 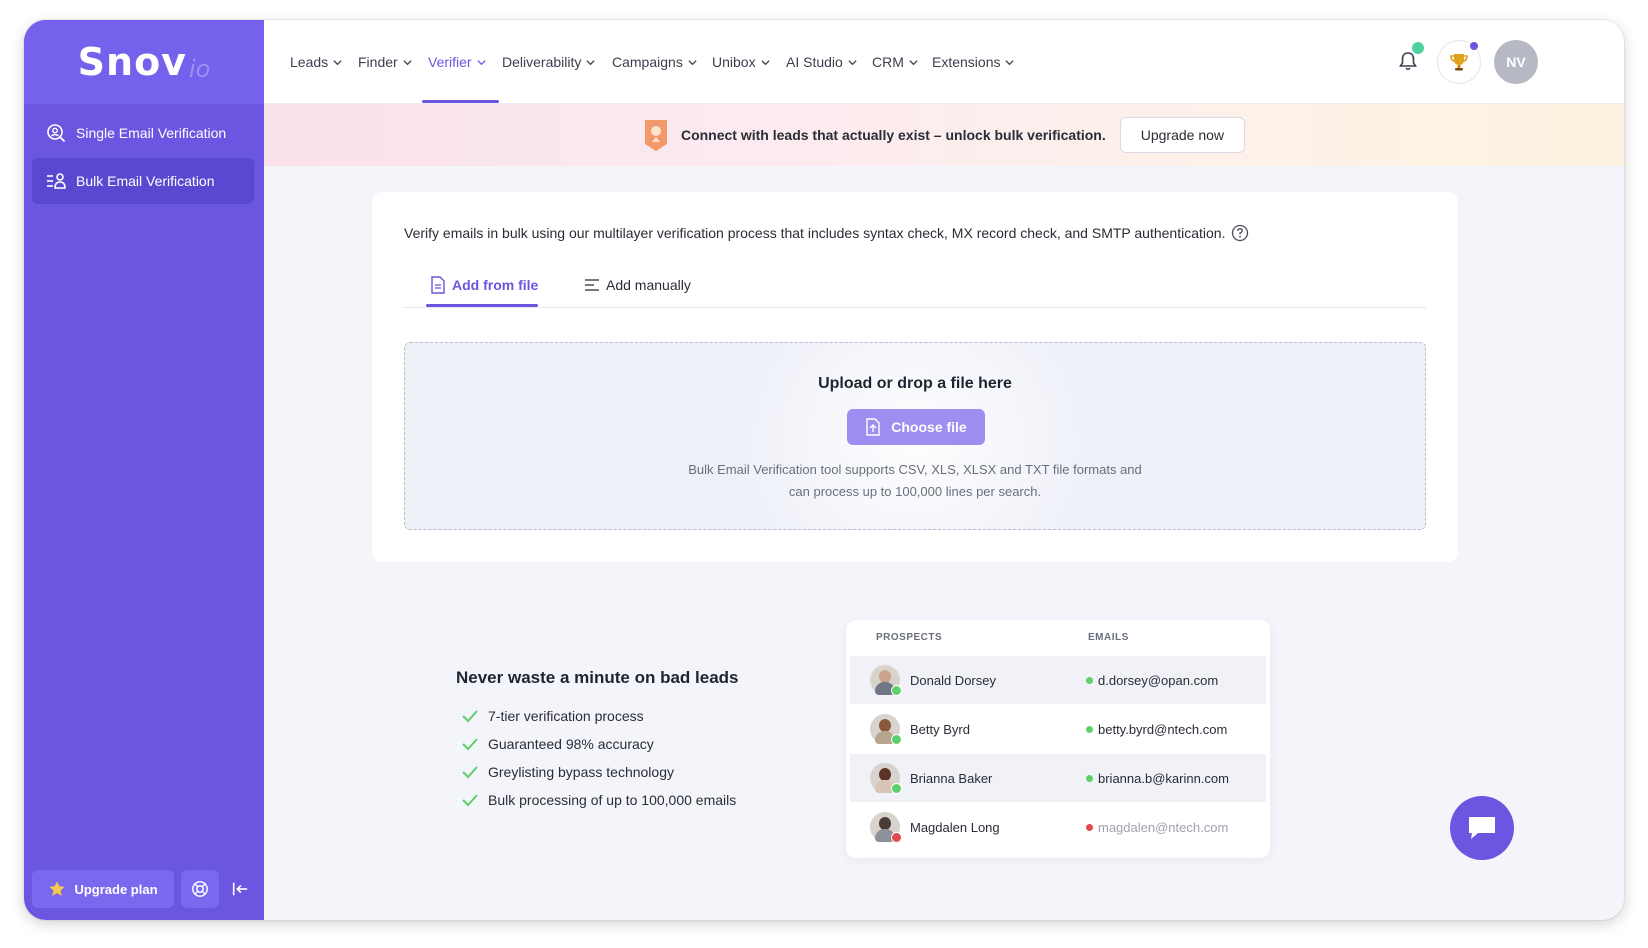 I want to click on nav-label: Campaigns, so click(x=647, y=62).